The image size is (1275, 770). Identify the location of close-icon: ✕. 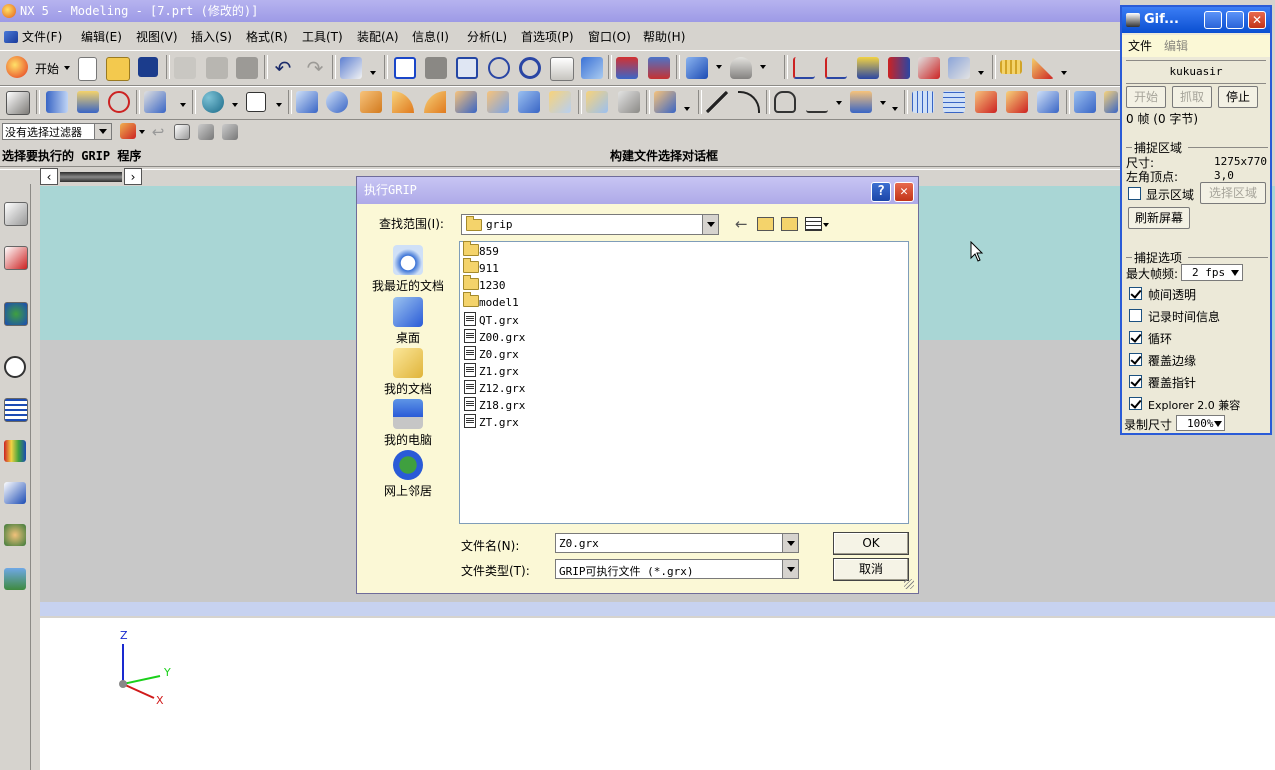
(904, 192).